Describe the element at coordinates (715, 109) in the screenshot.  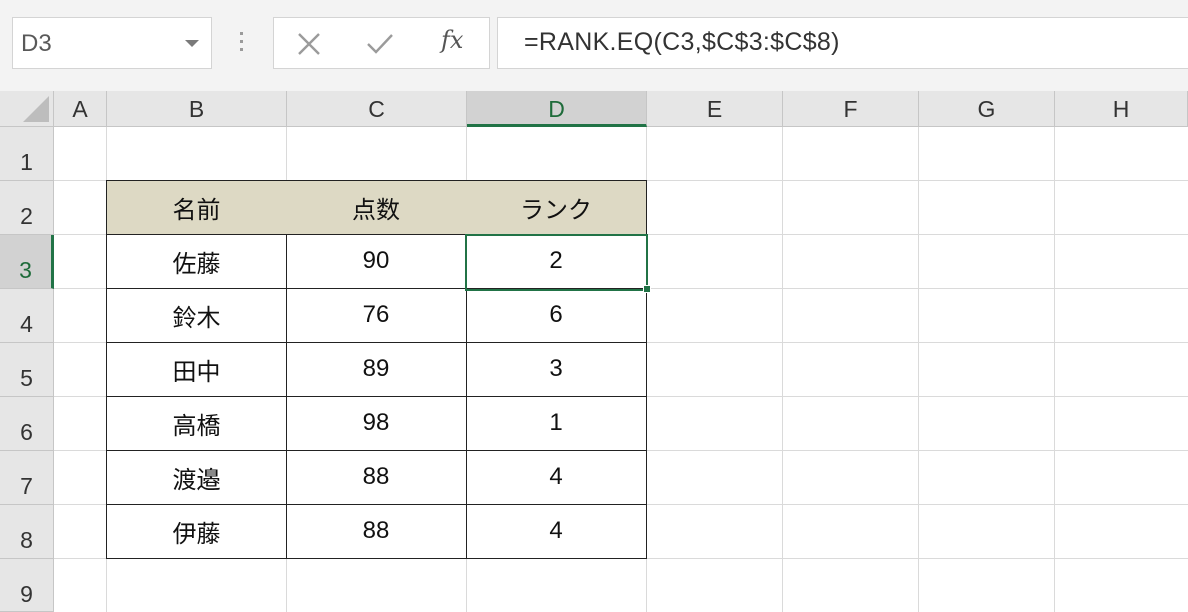
I see `column-header-e: E` at that location.